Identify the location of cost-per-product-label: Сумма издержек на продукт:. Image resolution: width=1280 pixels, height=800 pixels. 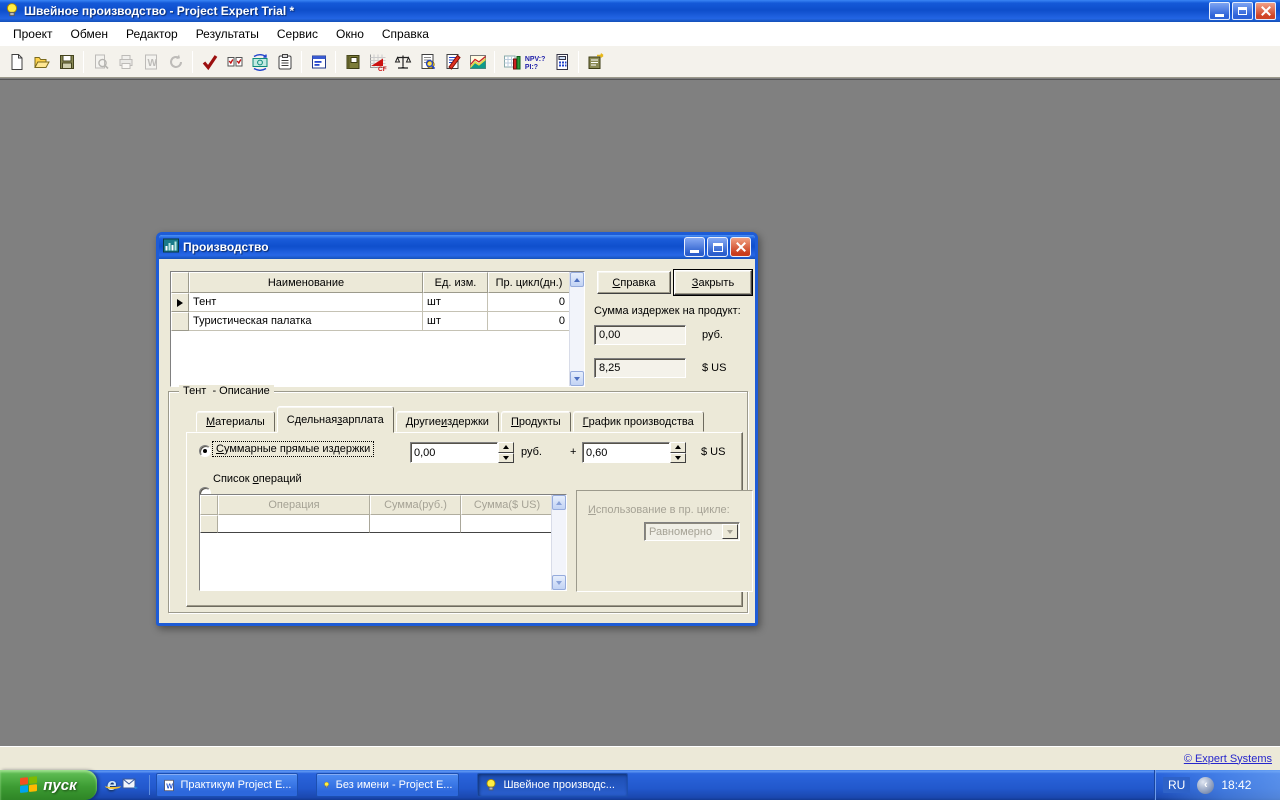
(667, 311).